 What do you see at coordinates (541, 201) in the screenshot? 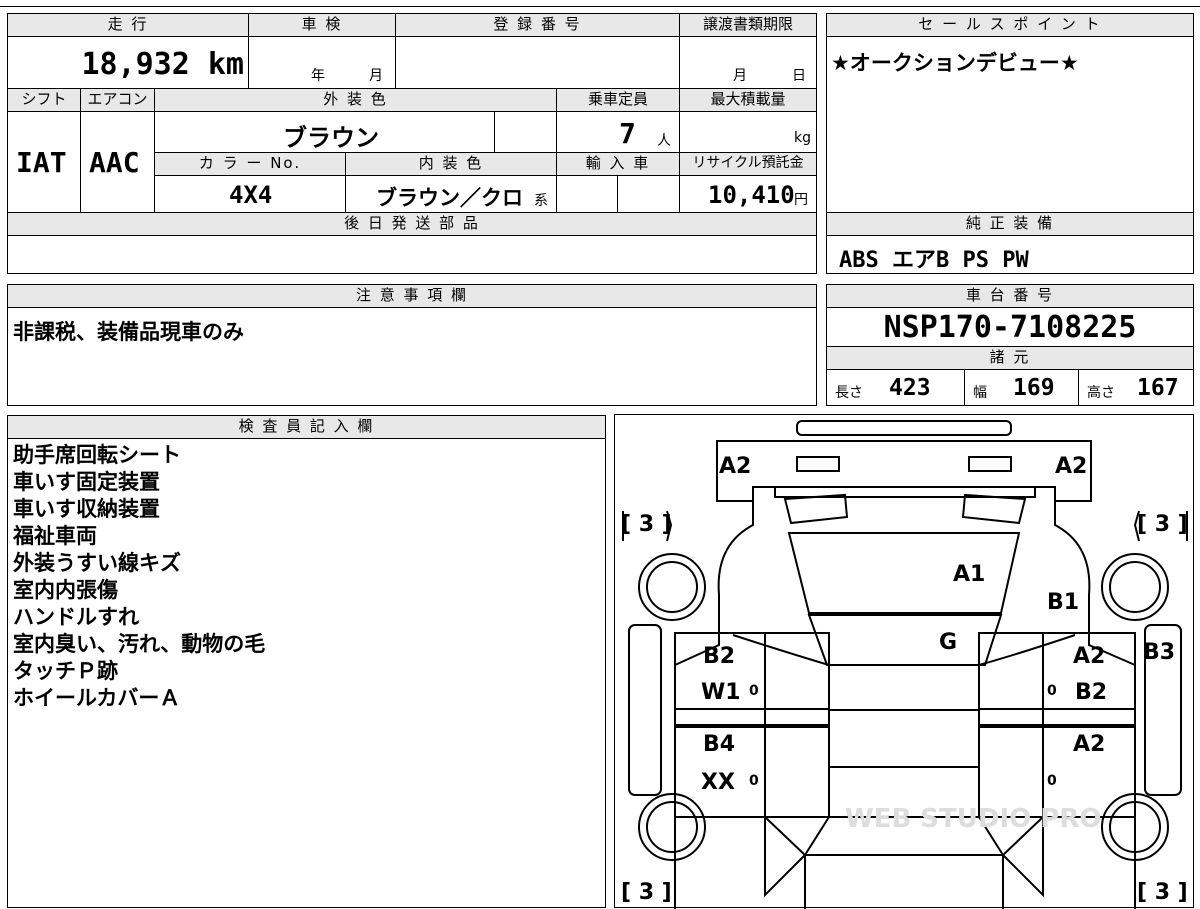
I see `interior-color-suffix: 系` at bounding box center [541, 201].